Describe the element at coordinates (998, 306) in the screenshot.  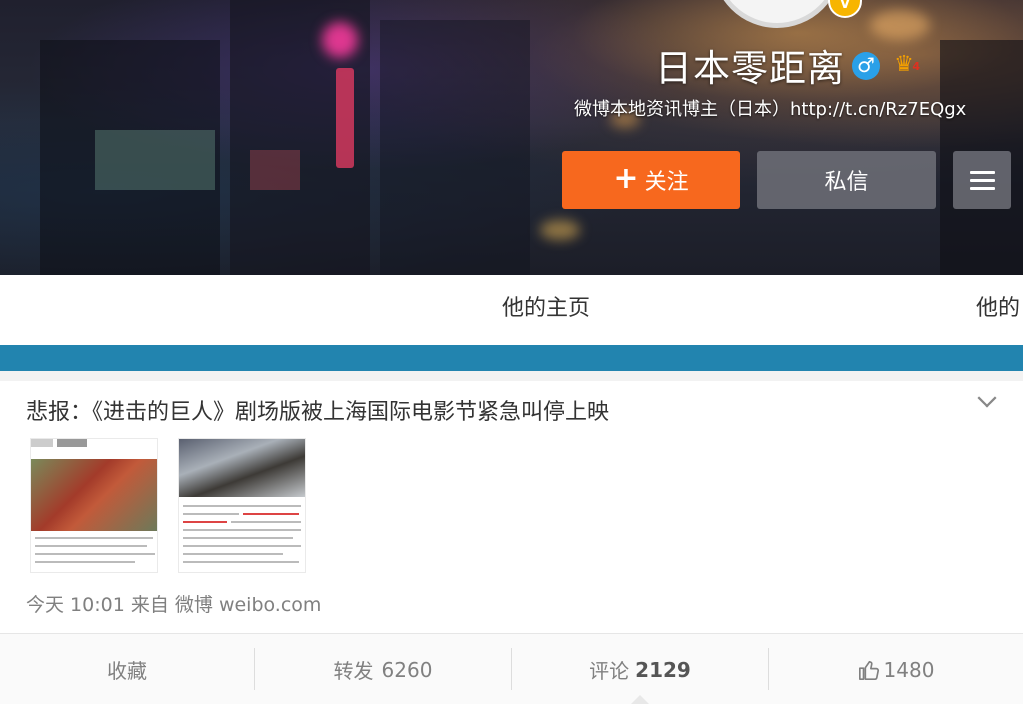
I see `tab-more: 他的` at that location.